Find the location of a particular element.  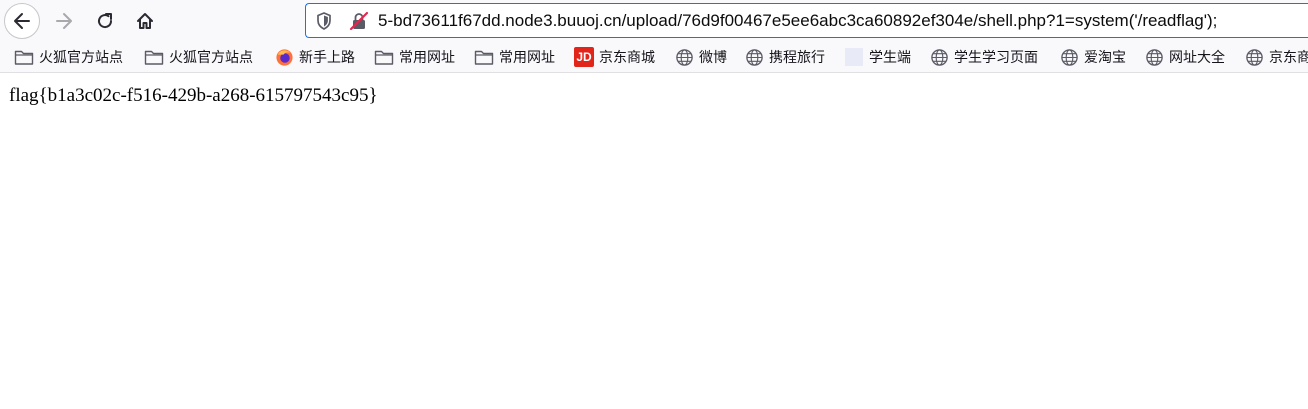

jd-icon-text: JD is located at coordinates (584, 57).